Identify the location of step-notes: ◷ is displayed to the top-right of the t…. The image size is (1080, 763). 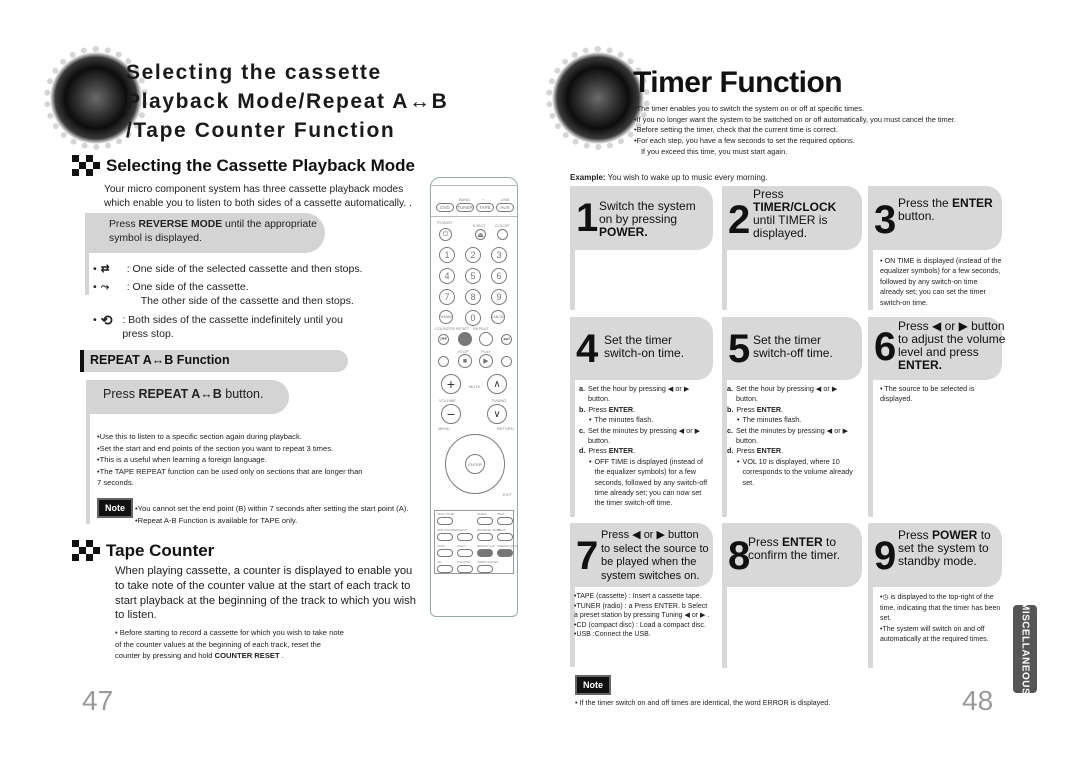
(942, 619).